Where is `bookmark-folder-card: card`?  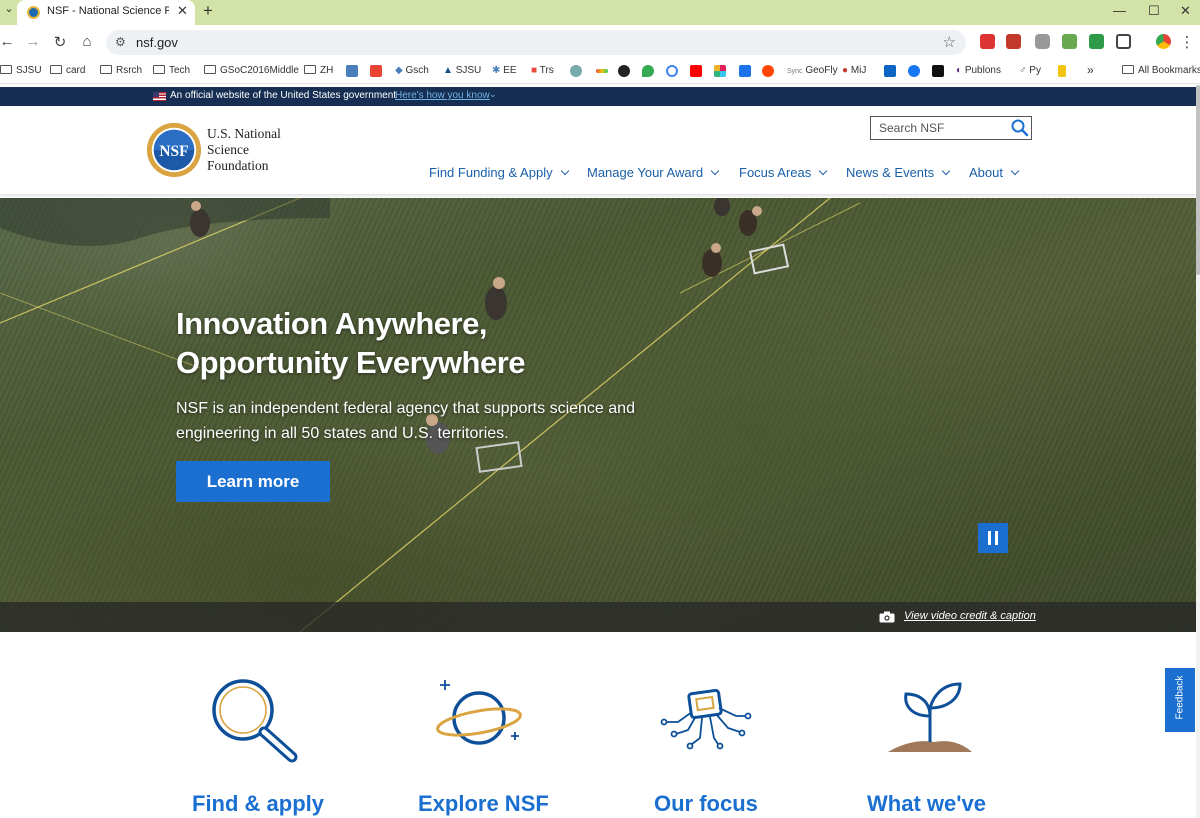 bookmark-folder-card: card is located at coordinates (67, 70).